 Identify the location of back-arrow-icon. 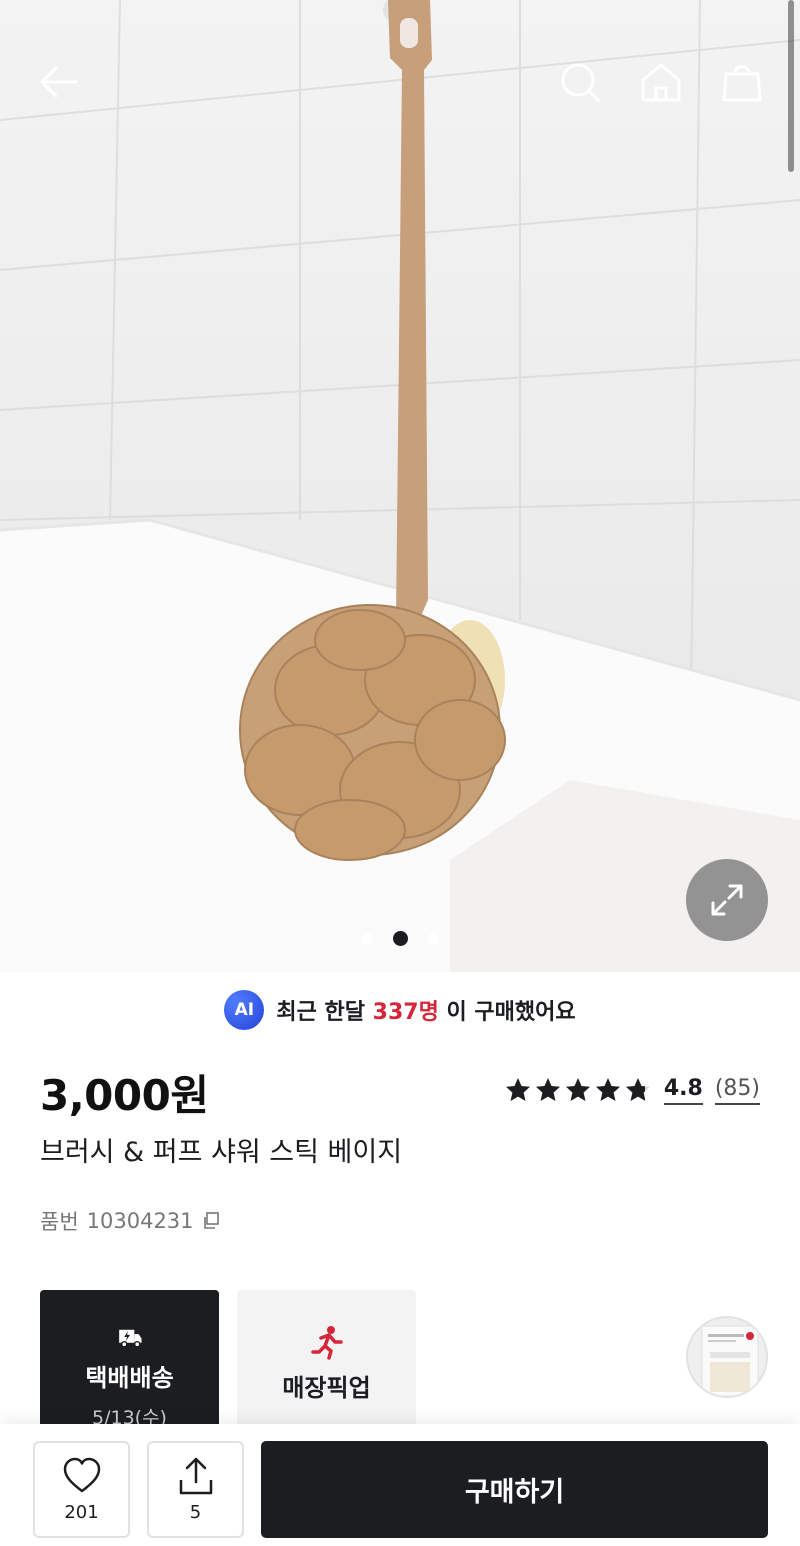
(59, 82).